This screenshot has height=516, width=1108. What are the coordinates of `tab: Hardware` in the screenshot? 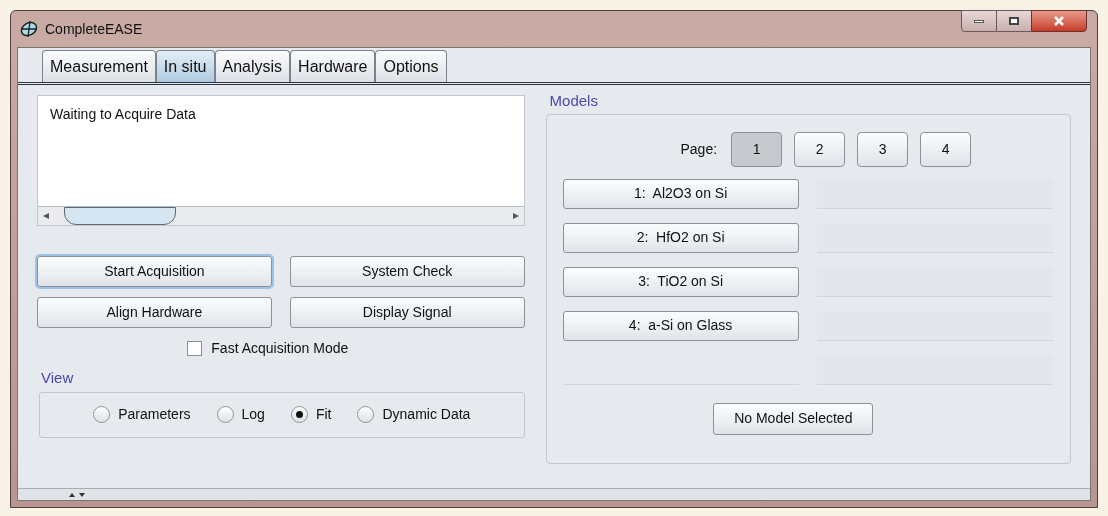 It's located at (333, 66).